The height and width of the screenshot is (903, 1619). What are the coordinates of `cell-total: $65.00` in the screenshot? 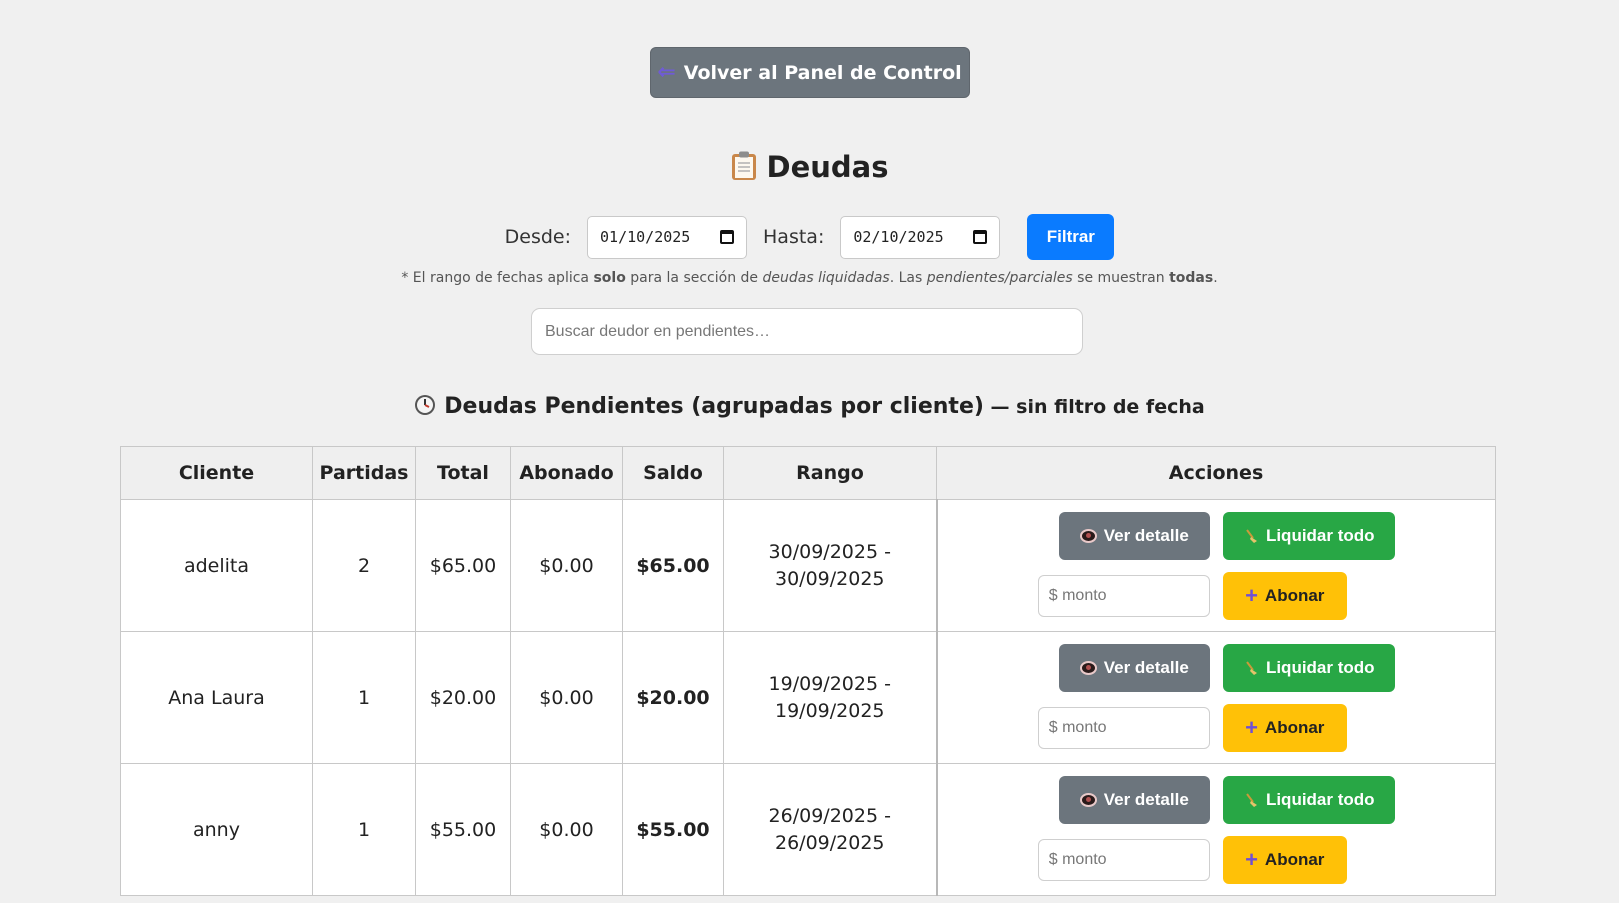 It's located at (463, 565).